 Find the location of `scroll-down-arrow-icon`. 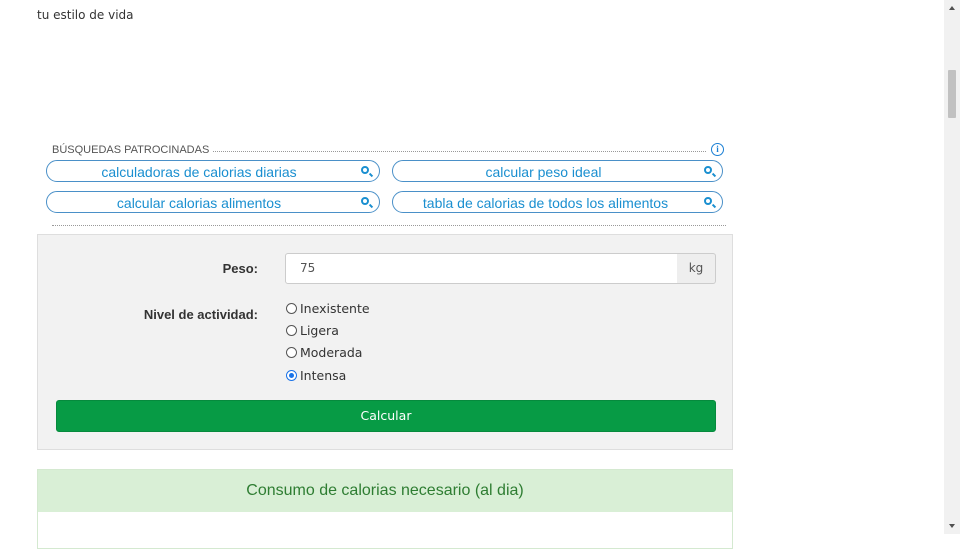

scroll-down-arrow-icon is located at coordinates (952, 526).